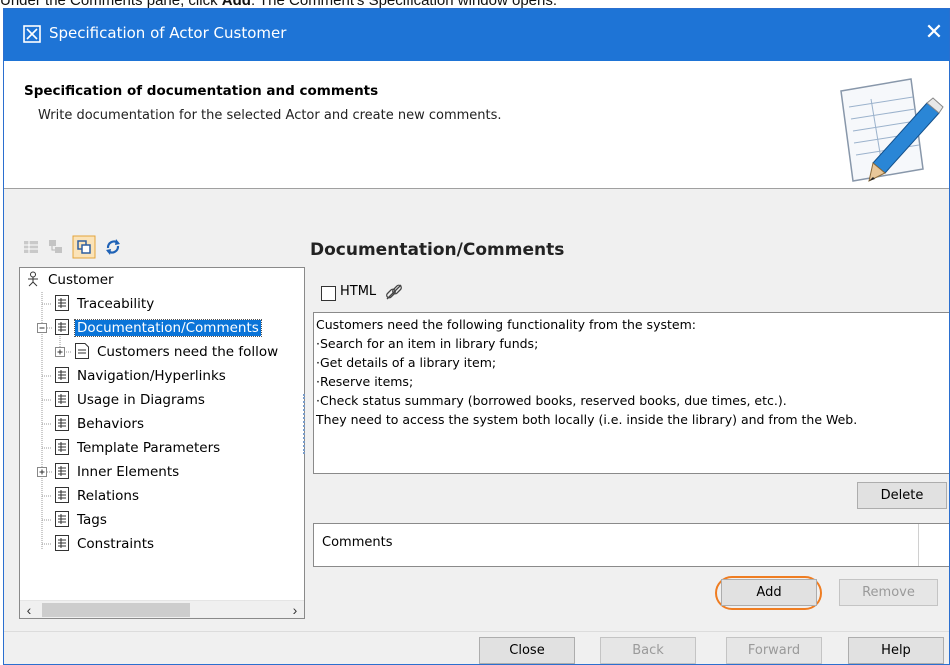 The image size is (950, 665). Describe the element at coordinates (918, 545) in the screenshot. I see `column-divider` at that location.